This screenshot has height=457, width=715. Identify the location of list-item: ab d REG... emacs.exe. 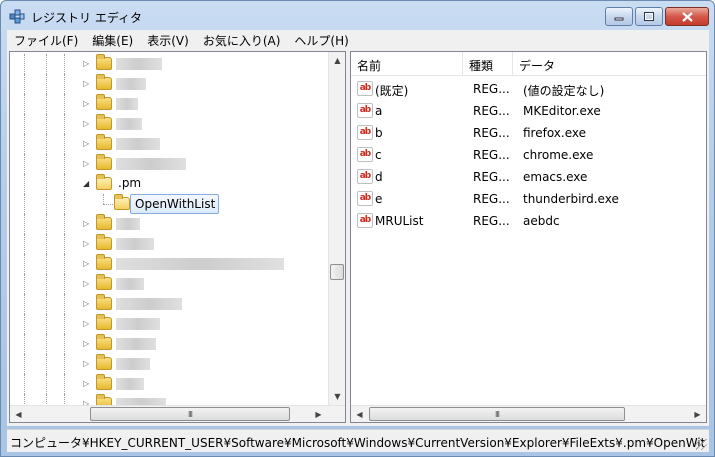
(528, 177).